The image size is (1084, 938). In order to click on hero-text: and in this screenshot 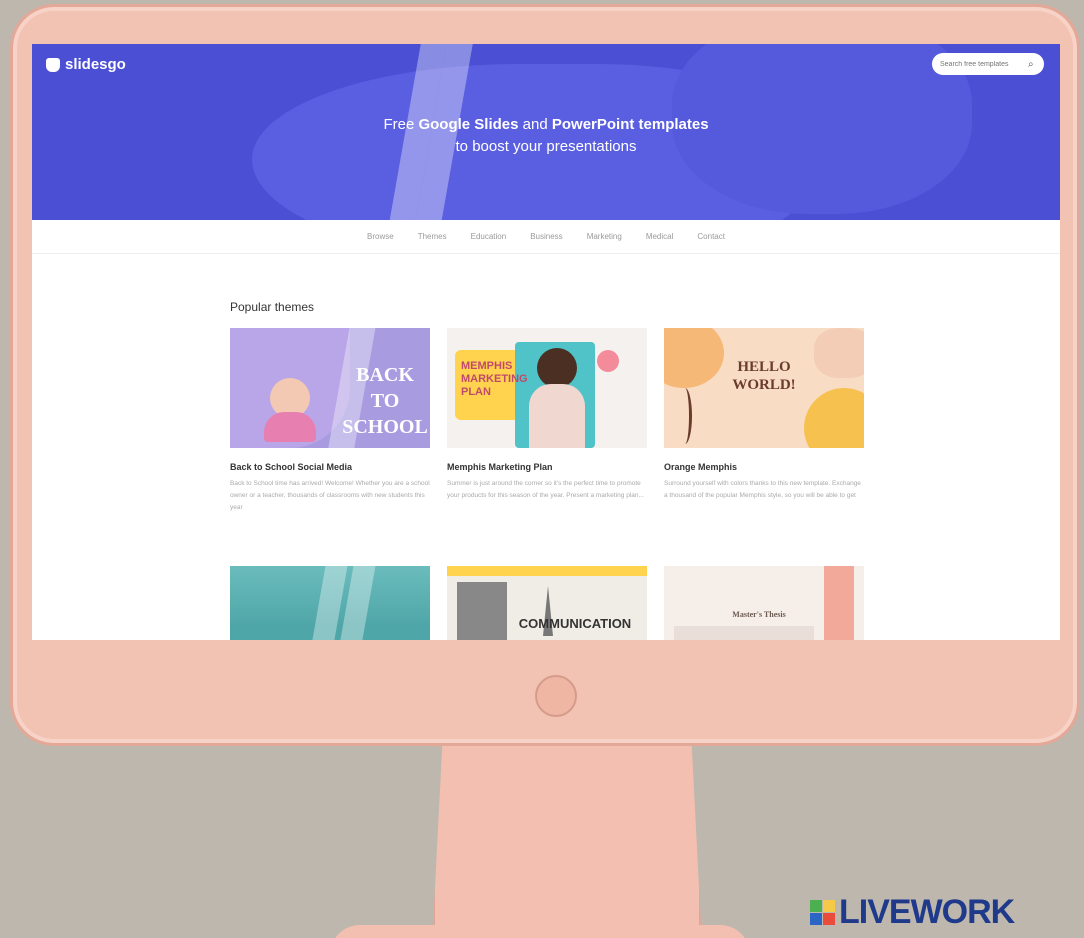, I will do `click(535, 124)`.